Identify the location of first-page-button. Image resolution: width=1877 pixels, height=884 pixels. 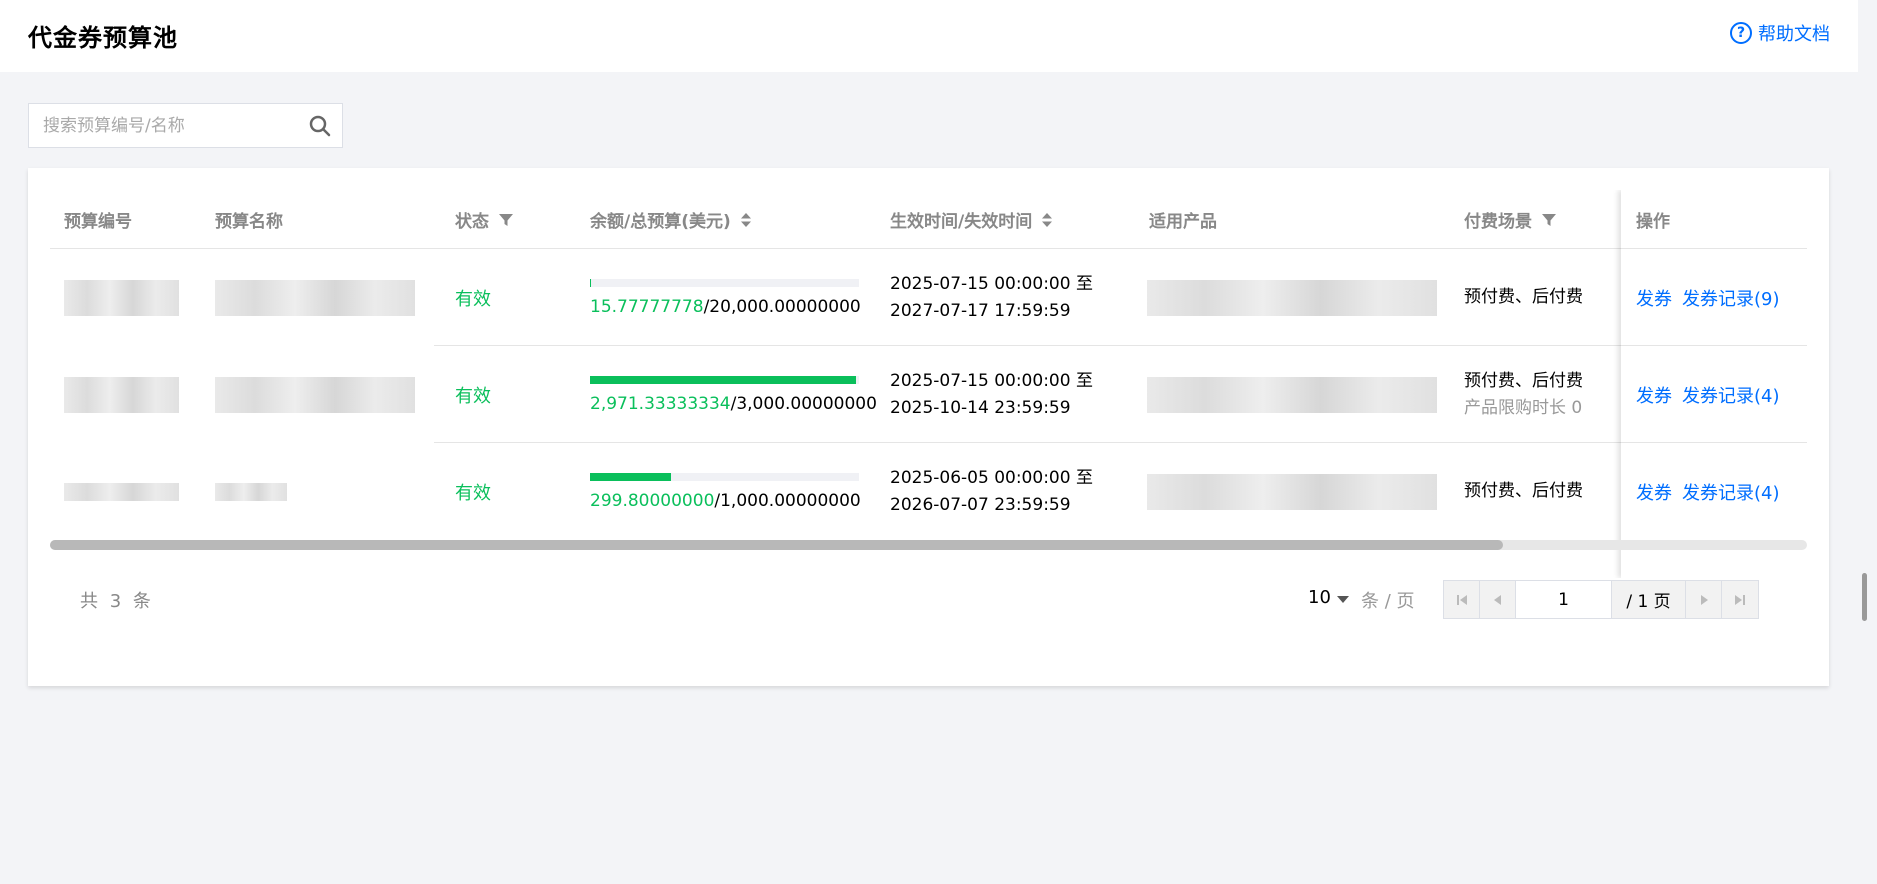
(1462, 599).